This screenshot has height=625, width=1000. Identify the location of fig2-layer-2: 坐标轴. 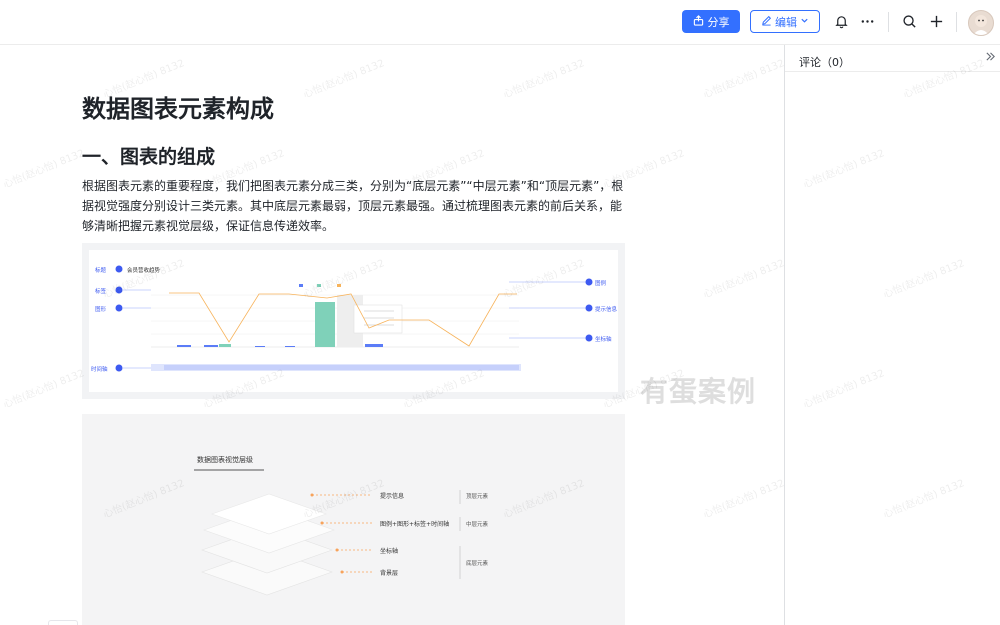
(389, 551).